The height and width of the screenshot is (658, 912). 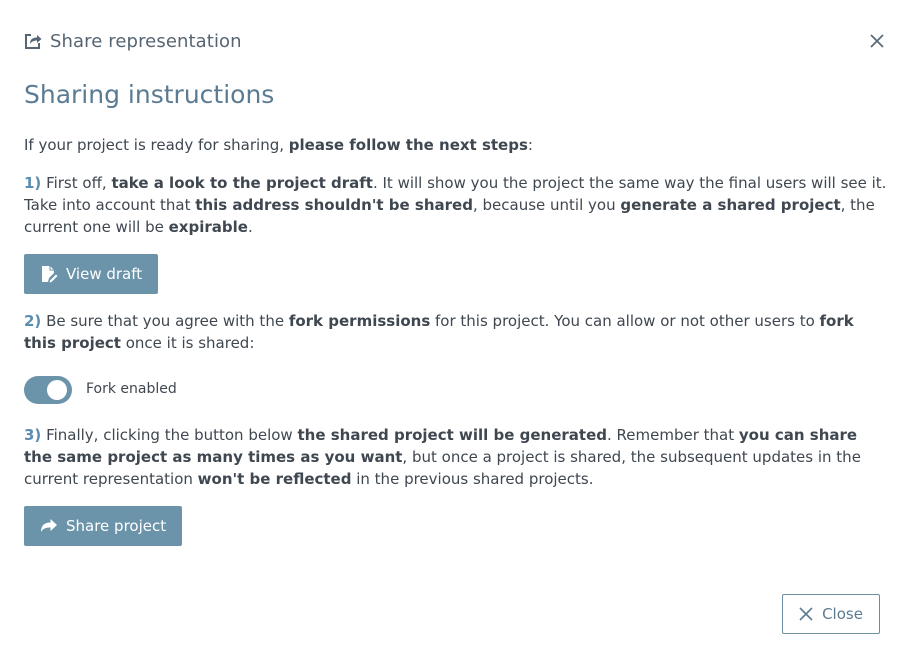 I want to click on close-button: Close, so click(x=831, y=614).